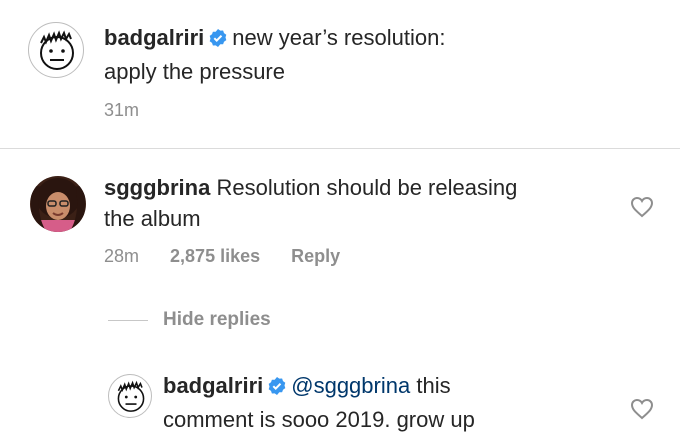 This screenshot has height=441, width=680. What do you see at coordinates (319, 419) in the screenshot?
I see `reply-text-line2: comment is sooo 2019. grow up` at bounding box center [319, 419].